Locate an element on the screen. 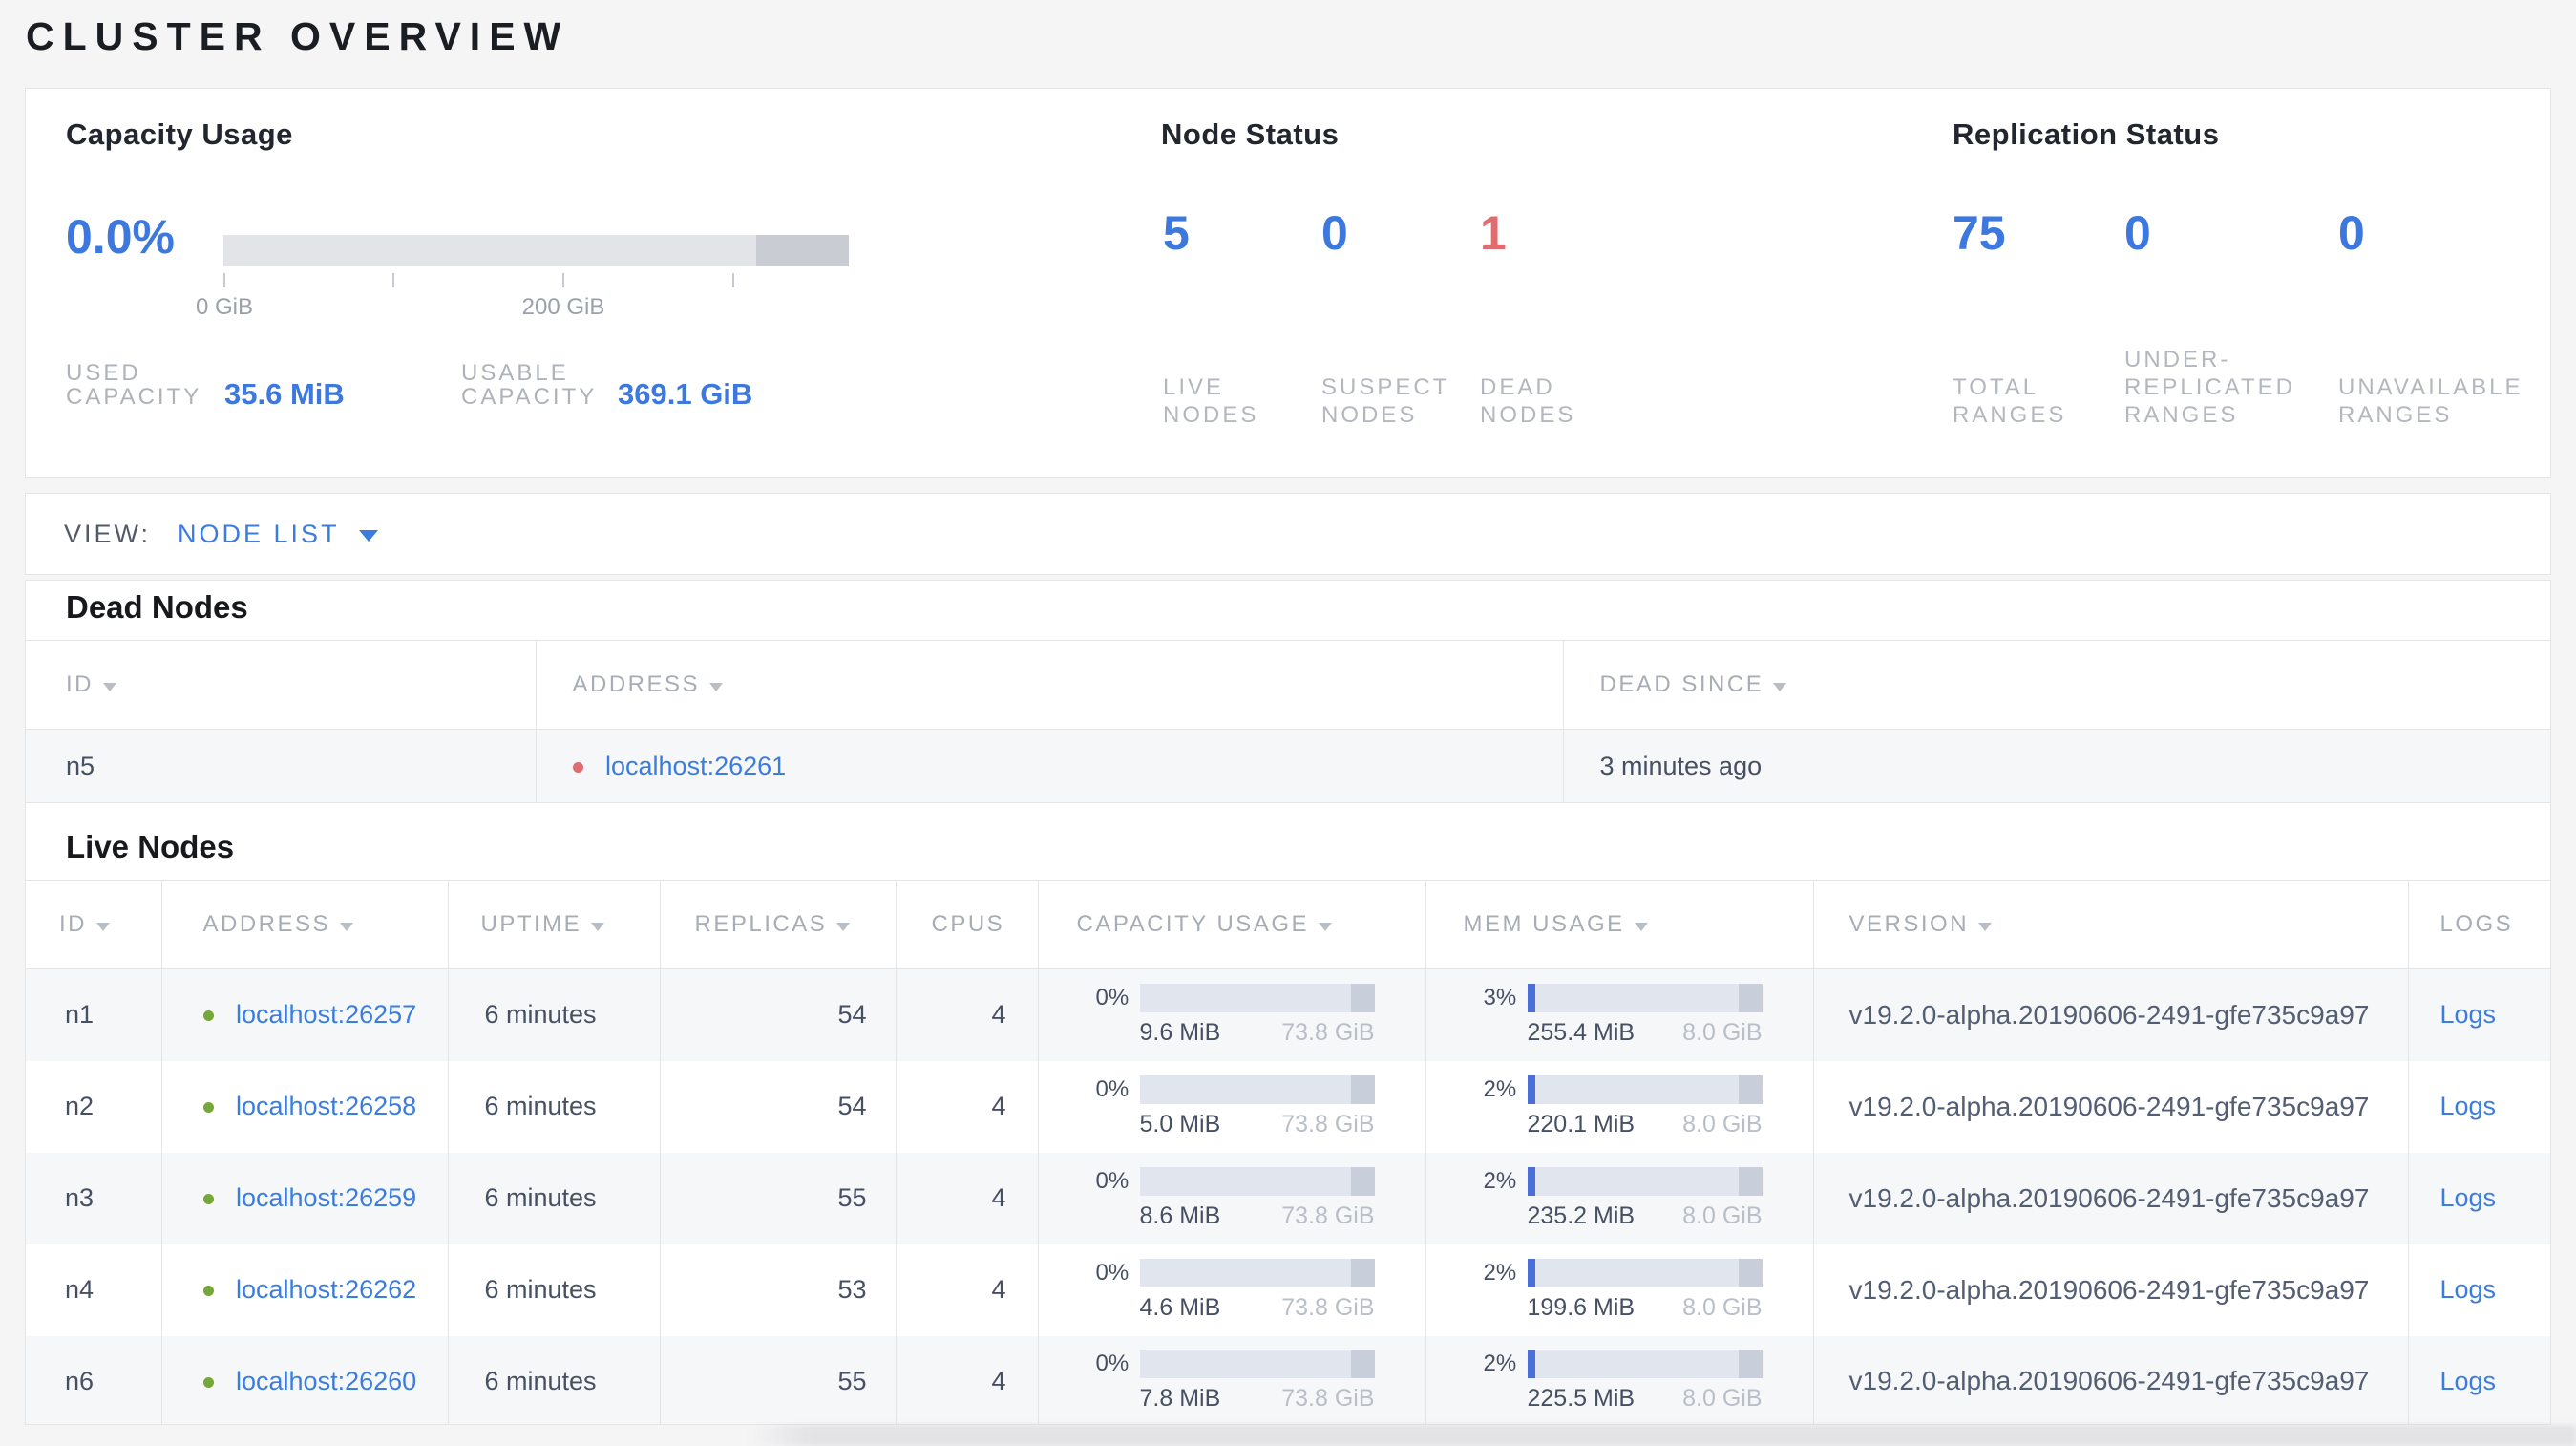 The width and height of the screenshot is (2576, 1446). cell-dead-since: 3 minutes ago is located at coordinates (2056, 766).